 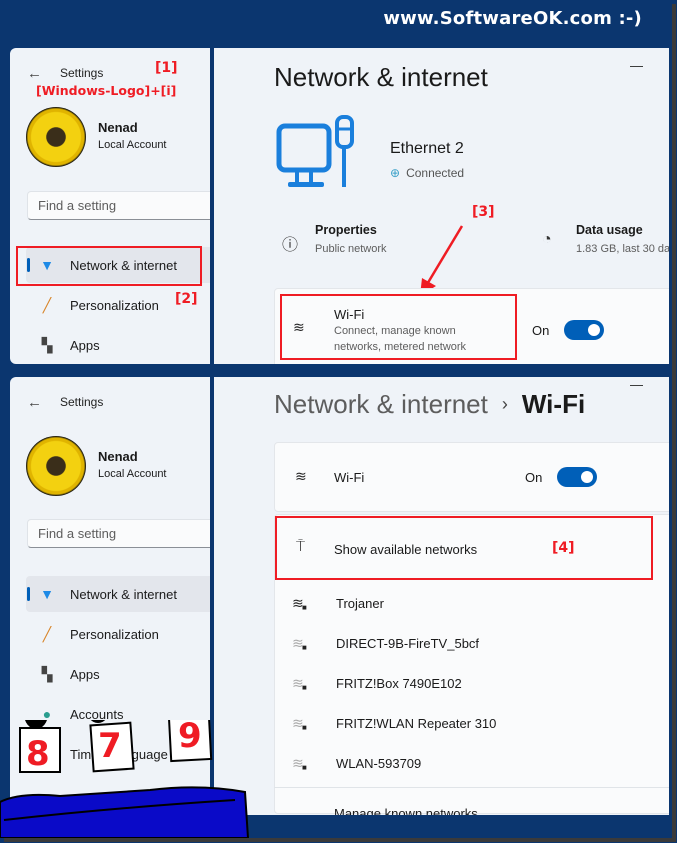 What do you see at coordinates (464, 683) in the screenshot?
I see `network-item: ≋ ■ FRITZ!Box 7490E102` at bounding box center [464, 683].